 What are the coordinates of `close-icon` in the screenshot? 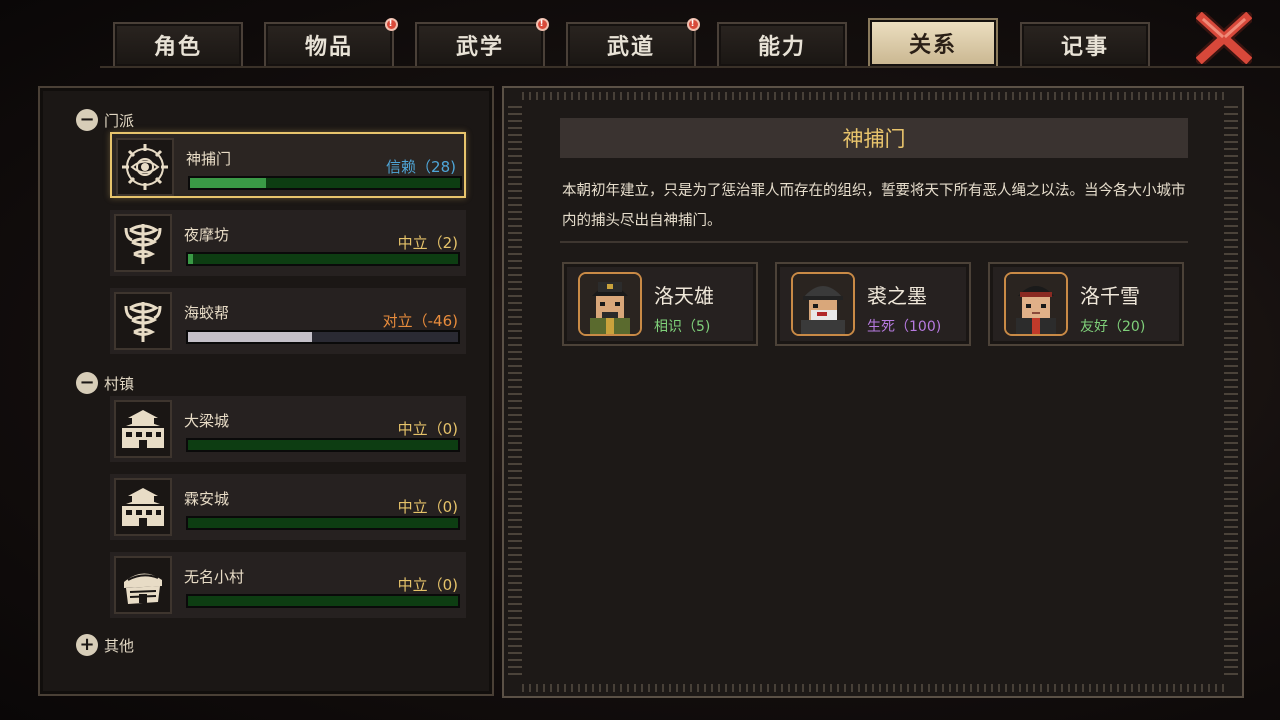 It's located at (1224, 38).